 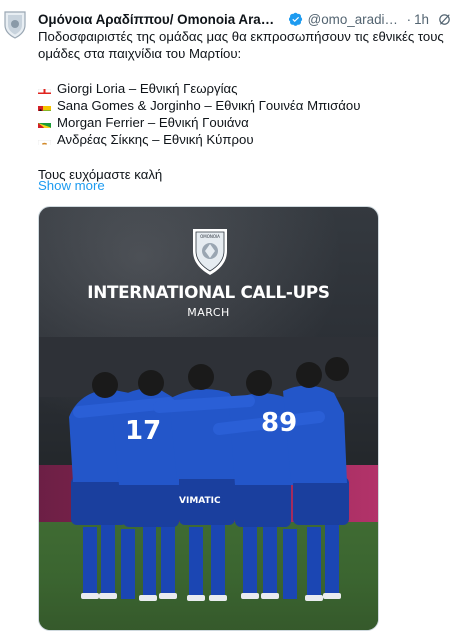 I want to click on guyana-flag-icon, so click(x=44, y=123).